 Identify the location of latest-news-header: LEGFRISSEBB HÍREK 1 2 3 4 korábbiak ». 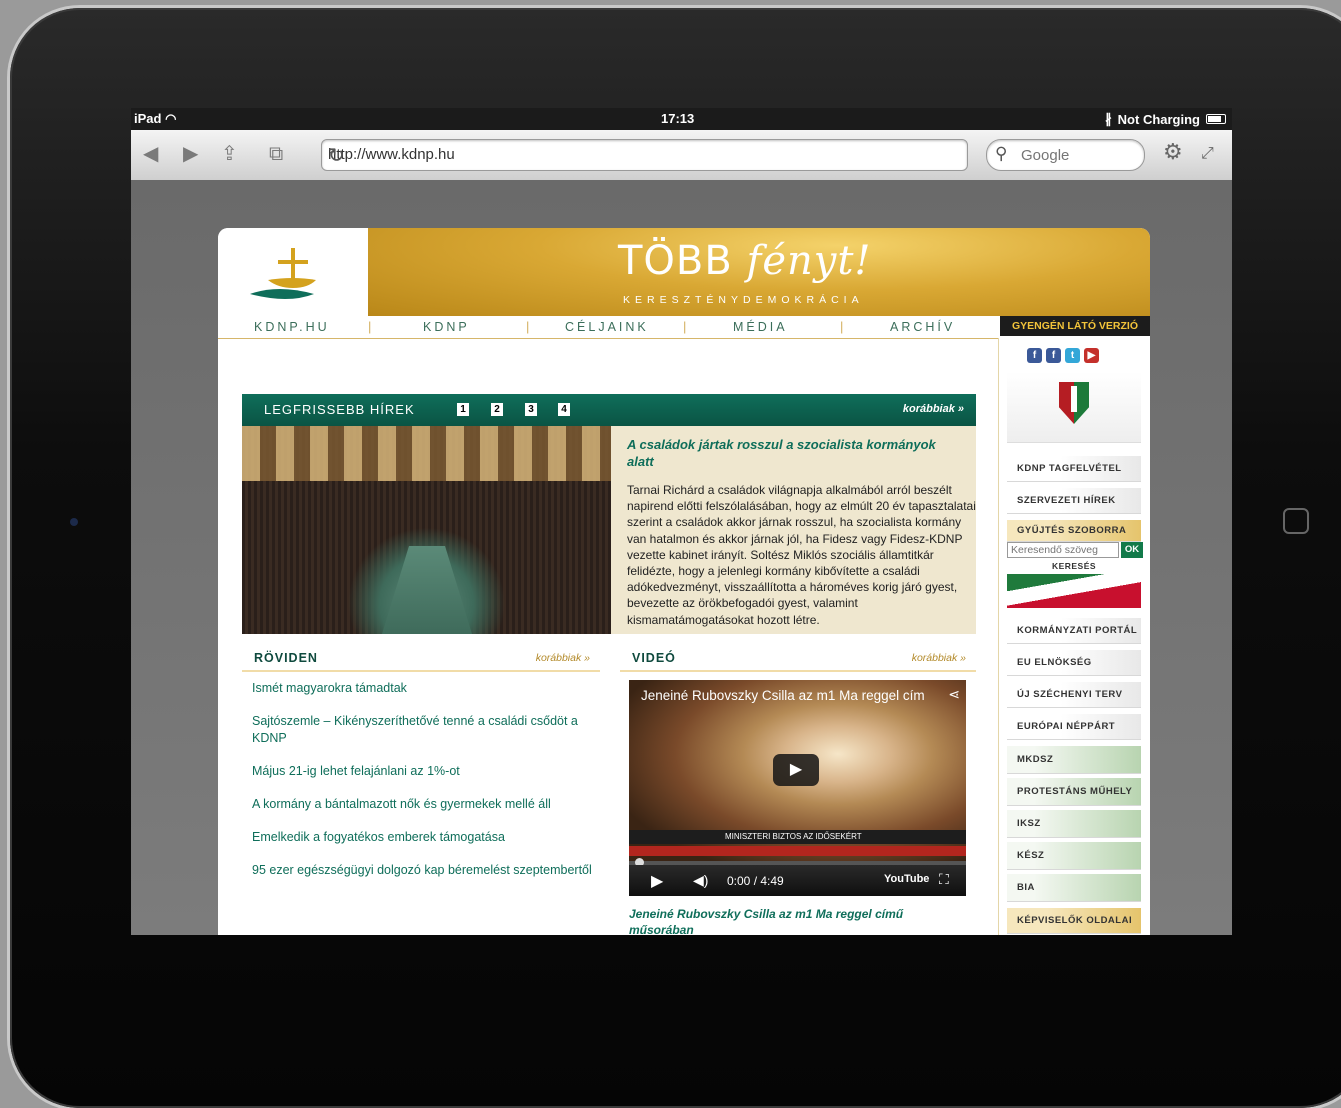
(609, 410).